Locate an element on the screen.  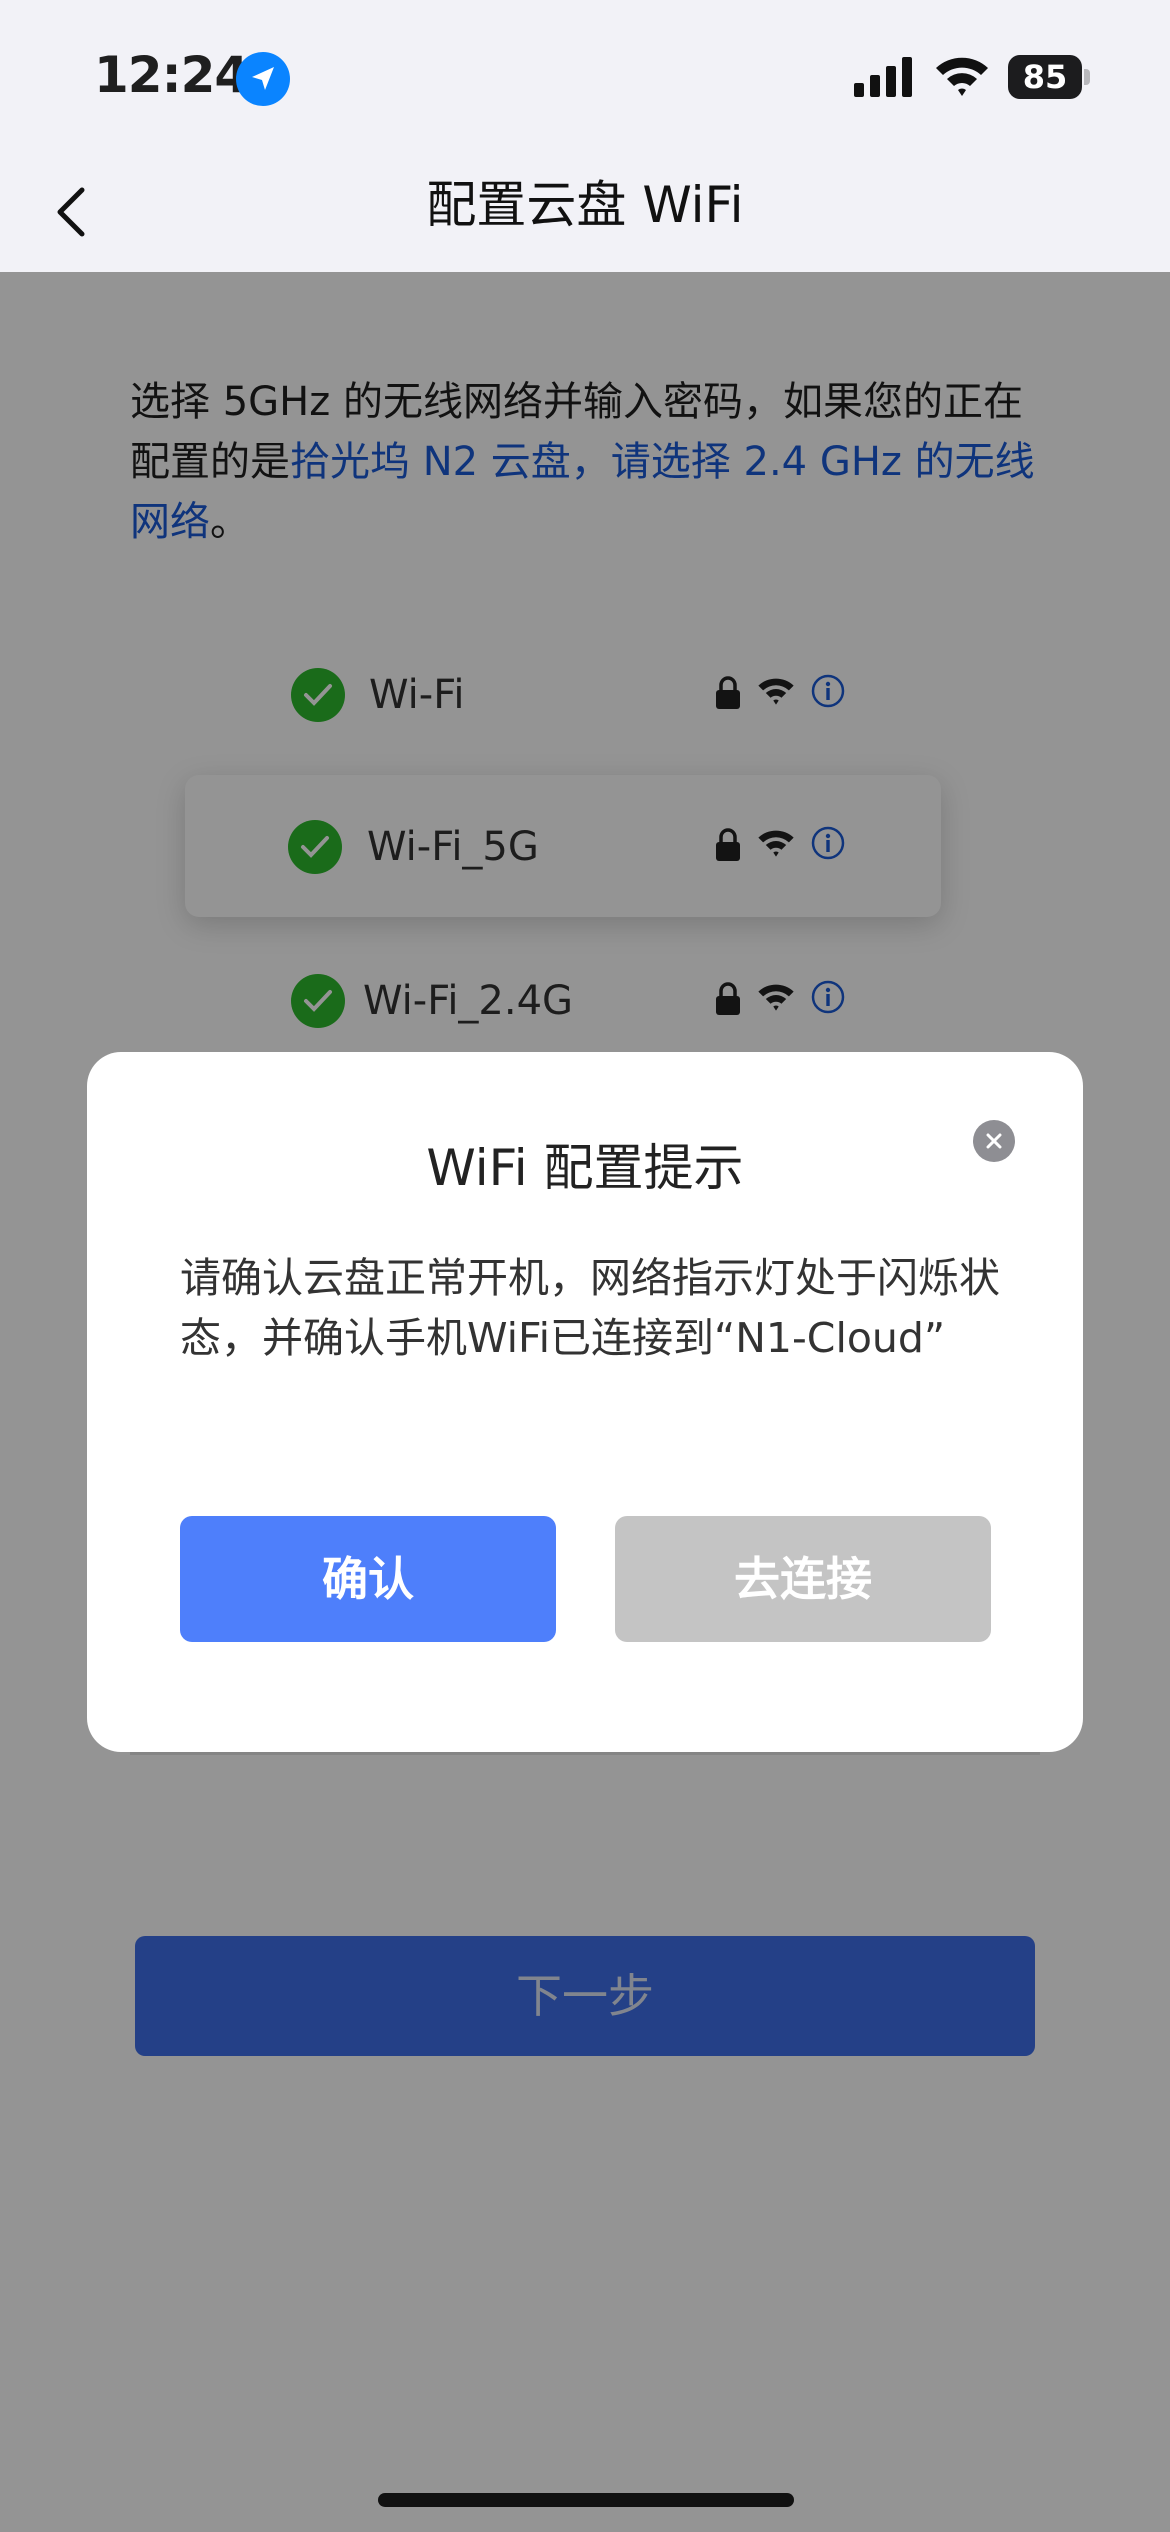
battery-level: 85 is located at coordinates (1045, 77).